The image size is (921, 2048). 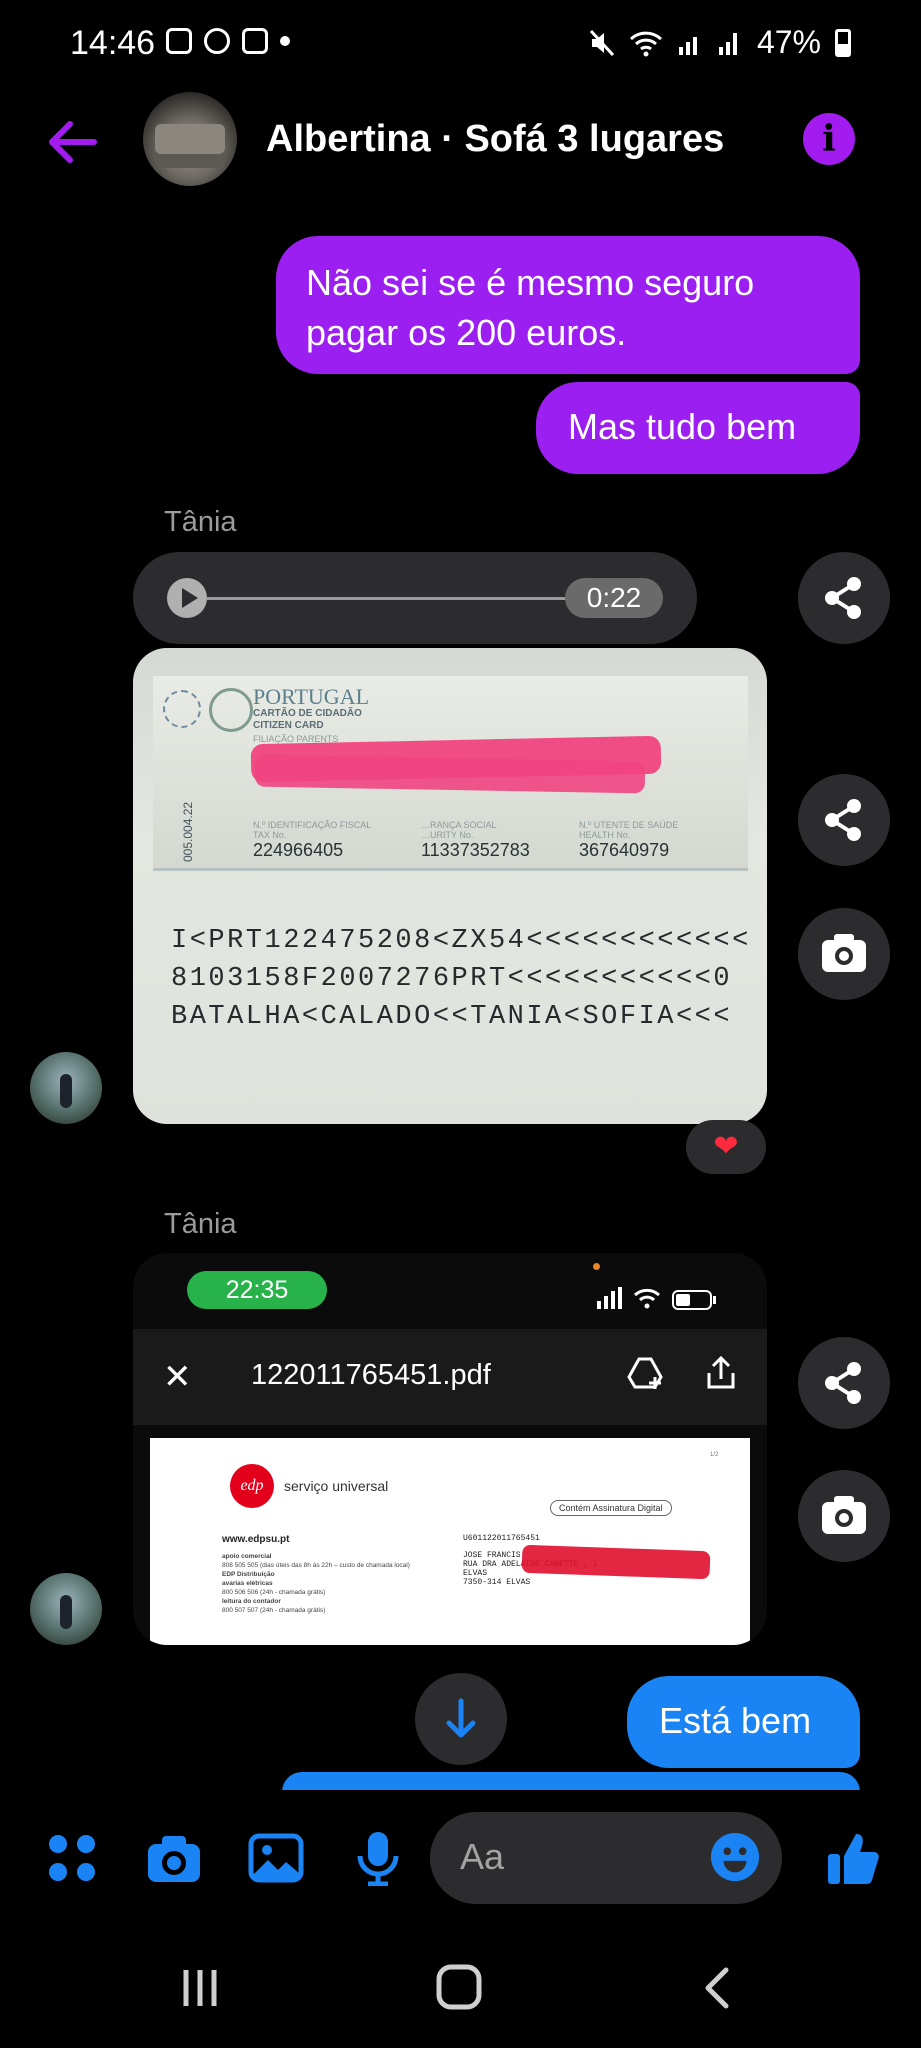 I want to click on recent-apps-icon, so click(x=200, y=1988).